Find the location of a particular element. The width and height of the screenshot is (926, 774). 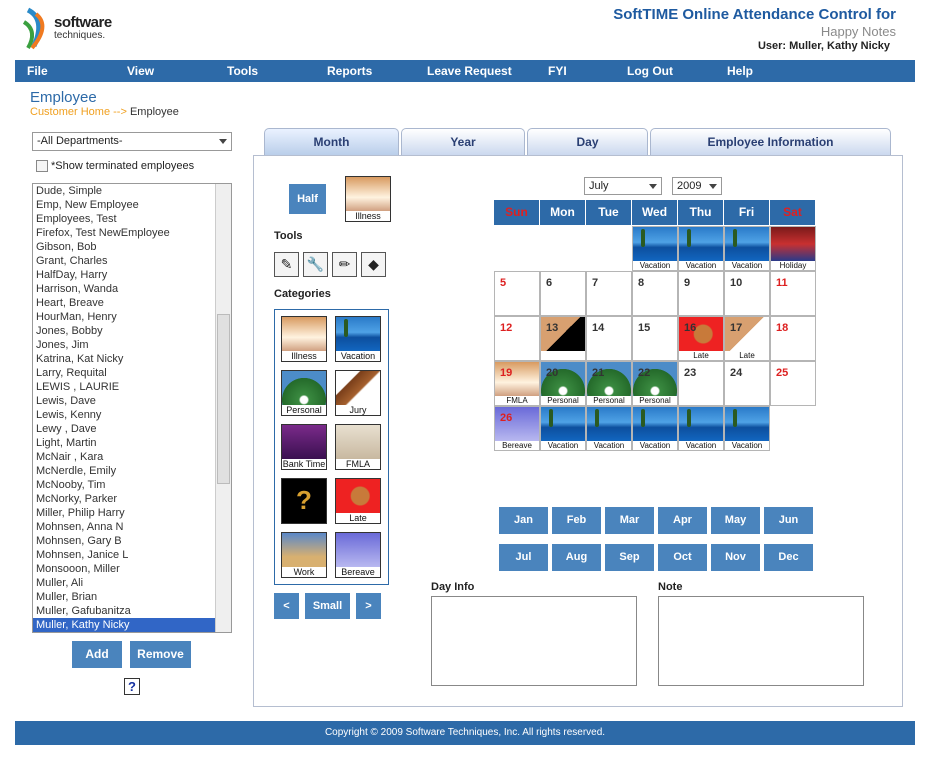

category-fmla: FMLA is located at coordinates (358, 447).